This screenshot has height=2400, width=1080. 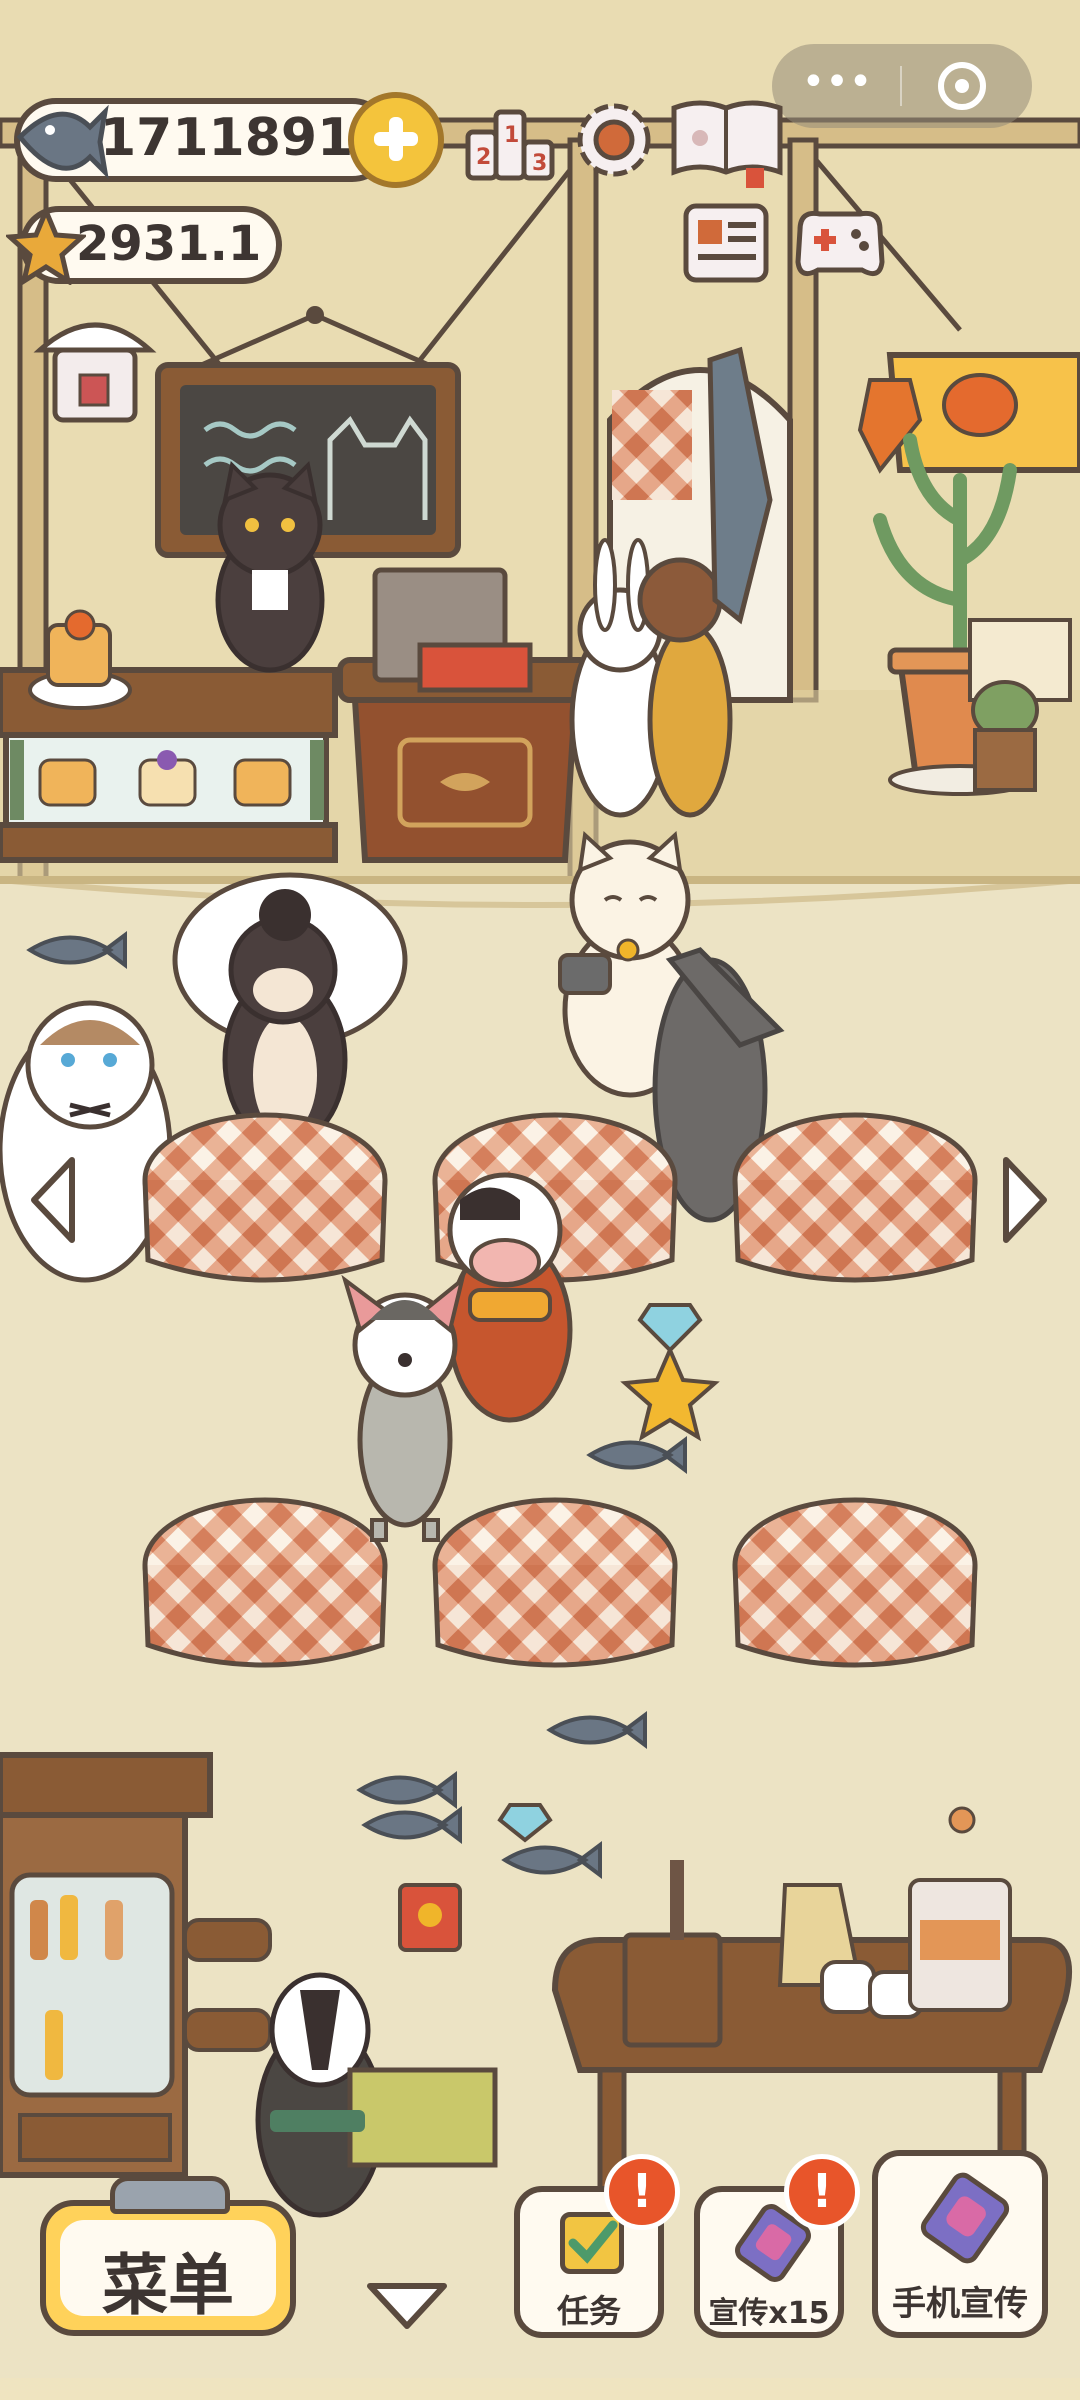 I want to click on promo-button-label: 宣传x15, so click(x=769, y=2313).